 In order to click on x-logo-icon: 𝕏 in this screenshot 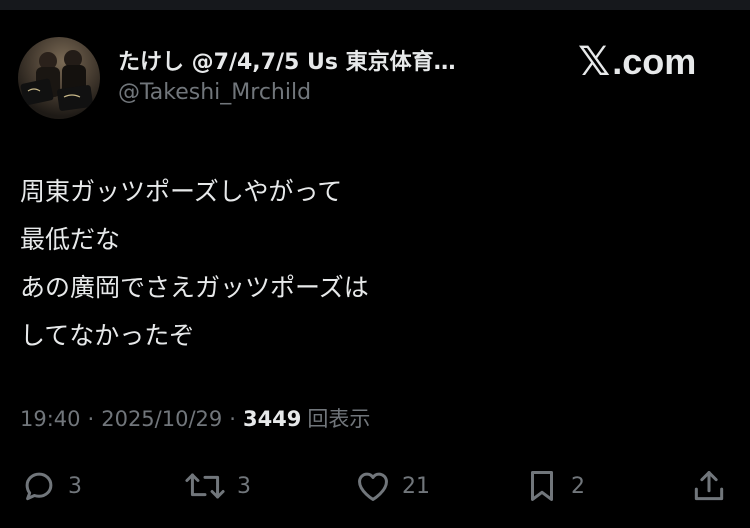, I will do `click(594, 62)`.